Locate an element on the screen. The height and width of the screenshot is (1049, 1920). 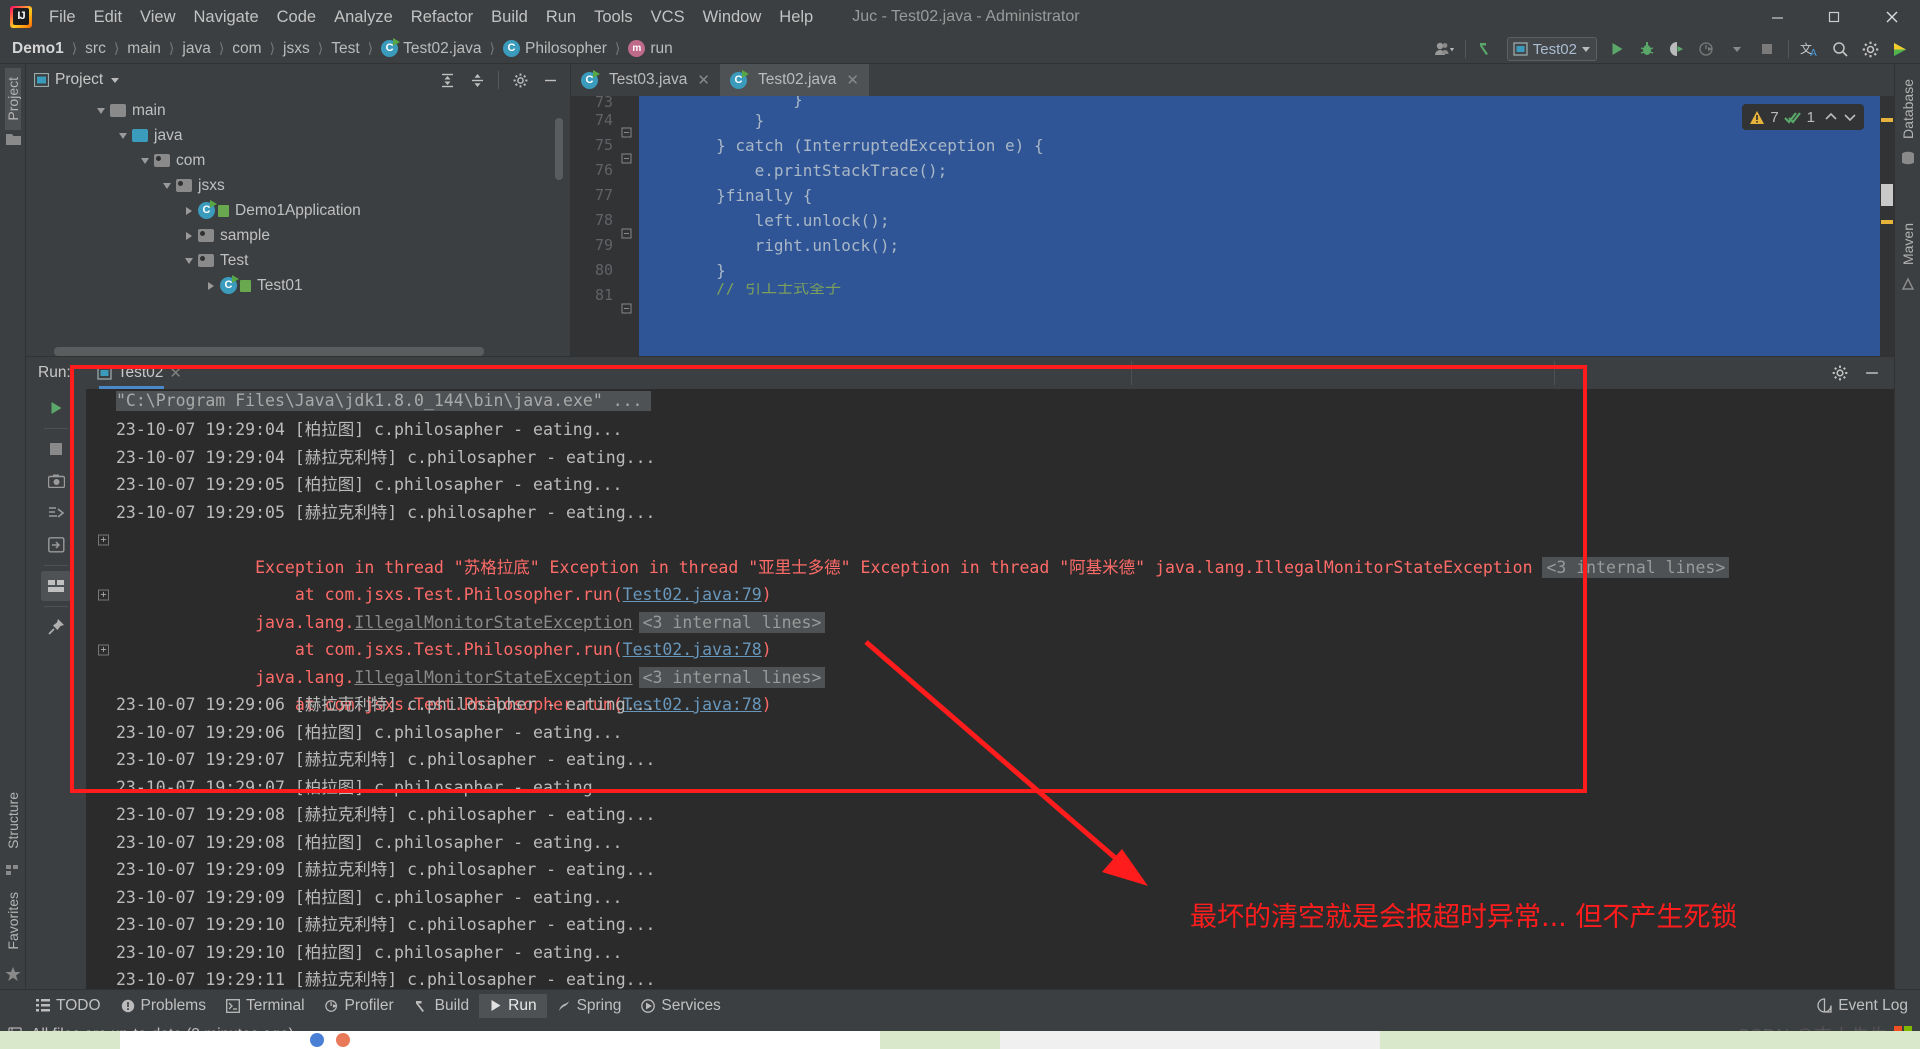
profiler-button is located at coordinates (1707, 49).